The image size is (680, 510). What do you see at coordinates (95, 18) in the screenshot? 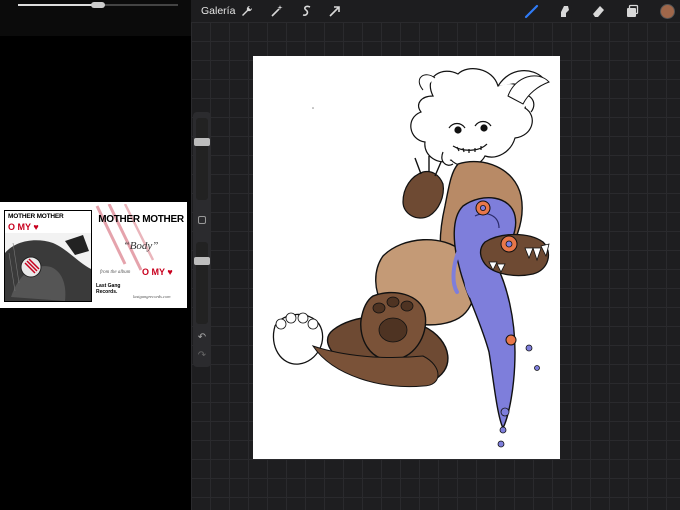
I see `video-playback-bar` at bounding box center [95, 18].